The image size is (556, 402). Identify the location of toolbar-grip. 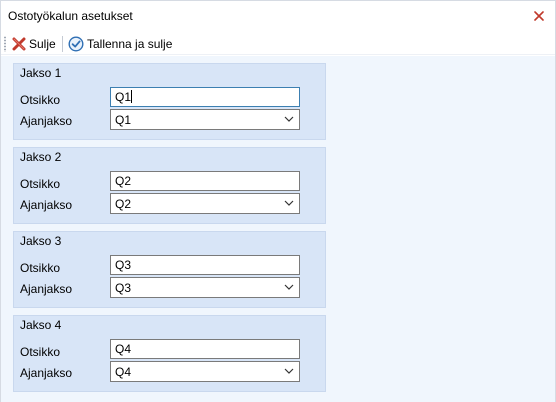
(5, 44).